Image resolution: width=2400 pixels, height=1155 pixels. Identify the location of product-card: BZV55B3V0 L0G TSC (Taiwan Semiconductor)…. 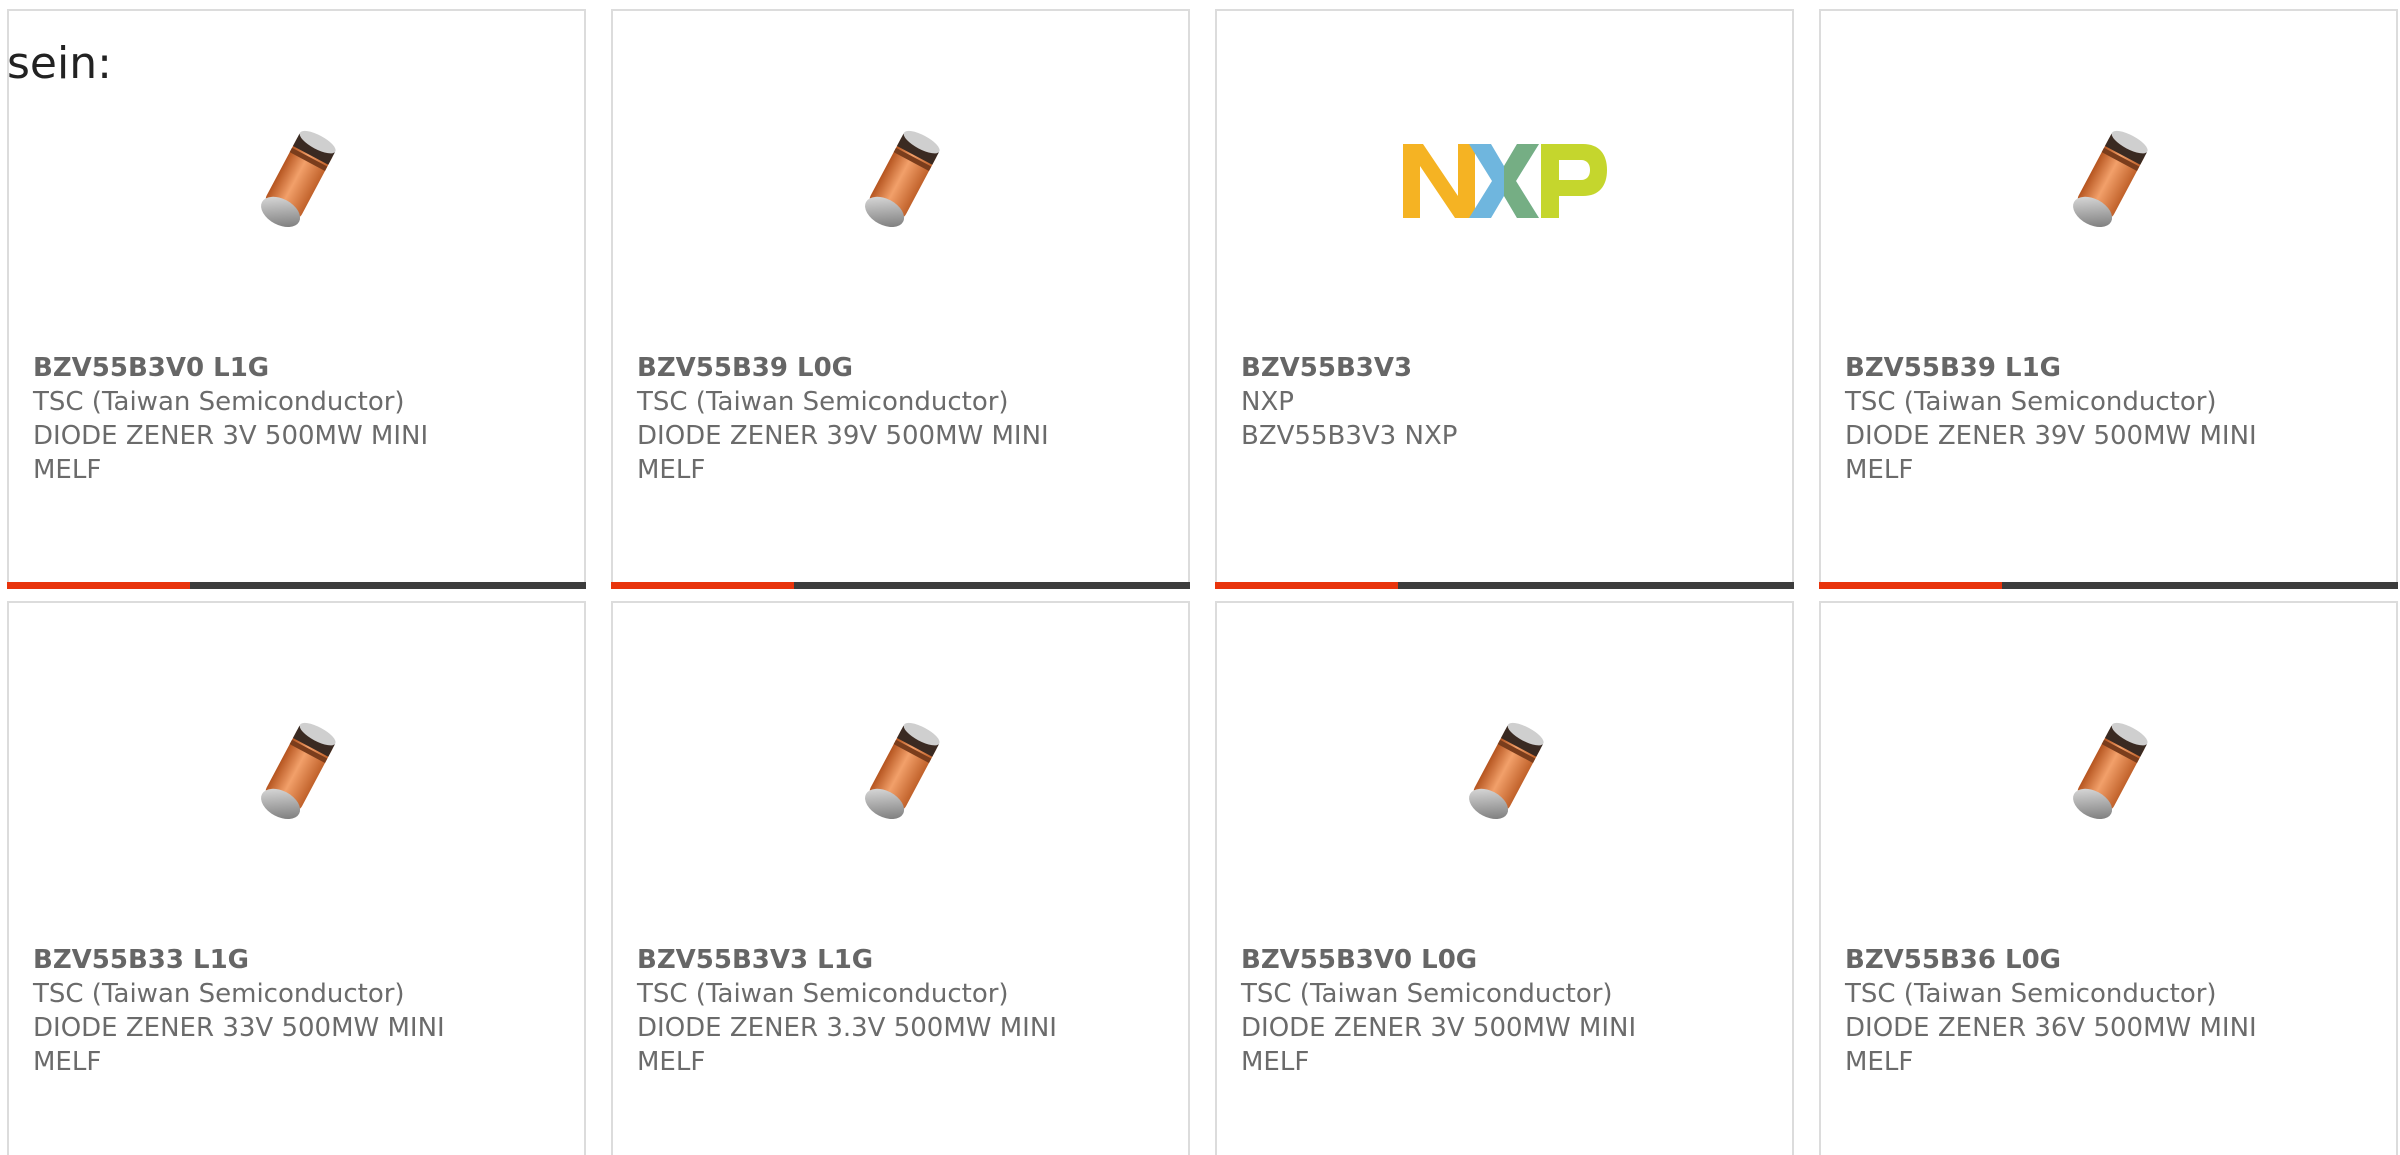
(1504, 878).